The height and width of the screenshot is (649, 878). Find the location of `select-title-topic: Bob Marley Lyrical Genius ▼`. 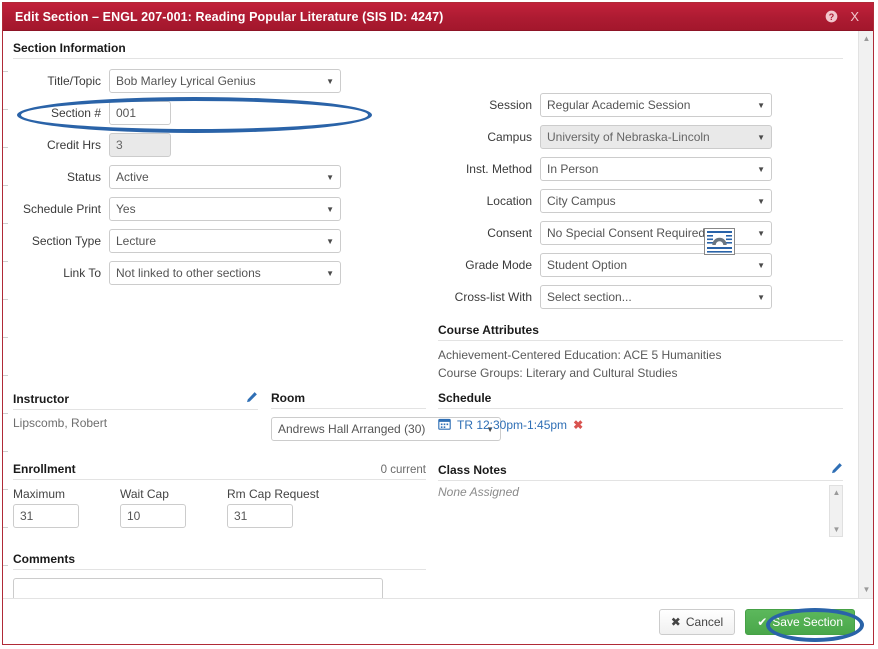

select-title-topic: Bob Marley Lyrical Genius ▼ is located at coordinates (225, 81).